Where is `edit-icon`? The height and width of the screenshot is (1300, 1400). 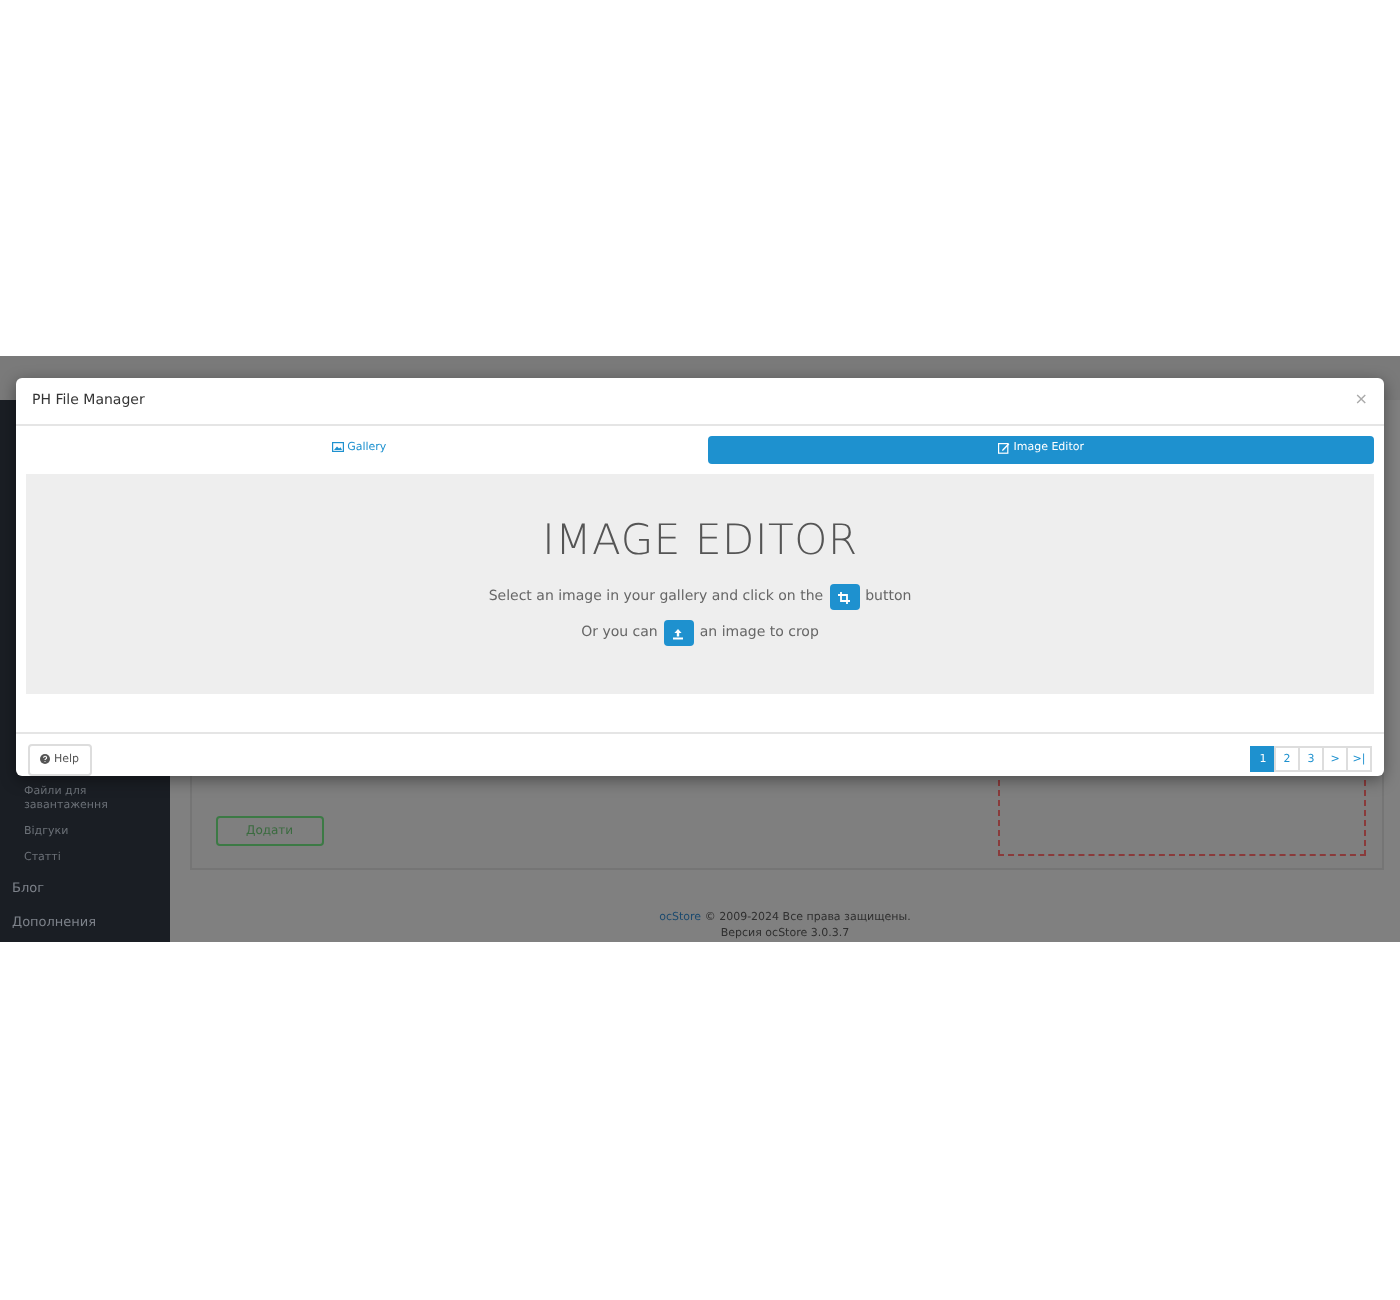 edit-icon is located at coordinates (1003, 447).